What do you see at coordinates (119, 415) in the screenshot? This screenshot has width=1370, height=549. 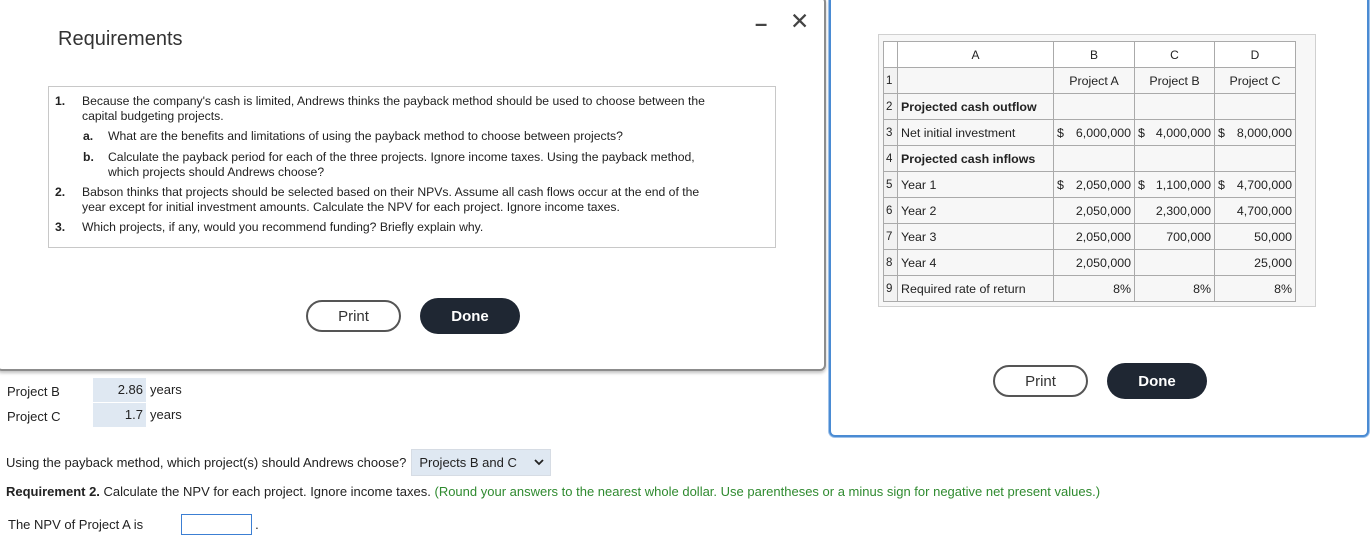 I see `payback-value-project-c: 1.7` at bounding box center [119, 415].